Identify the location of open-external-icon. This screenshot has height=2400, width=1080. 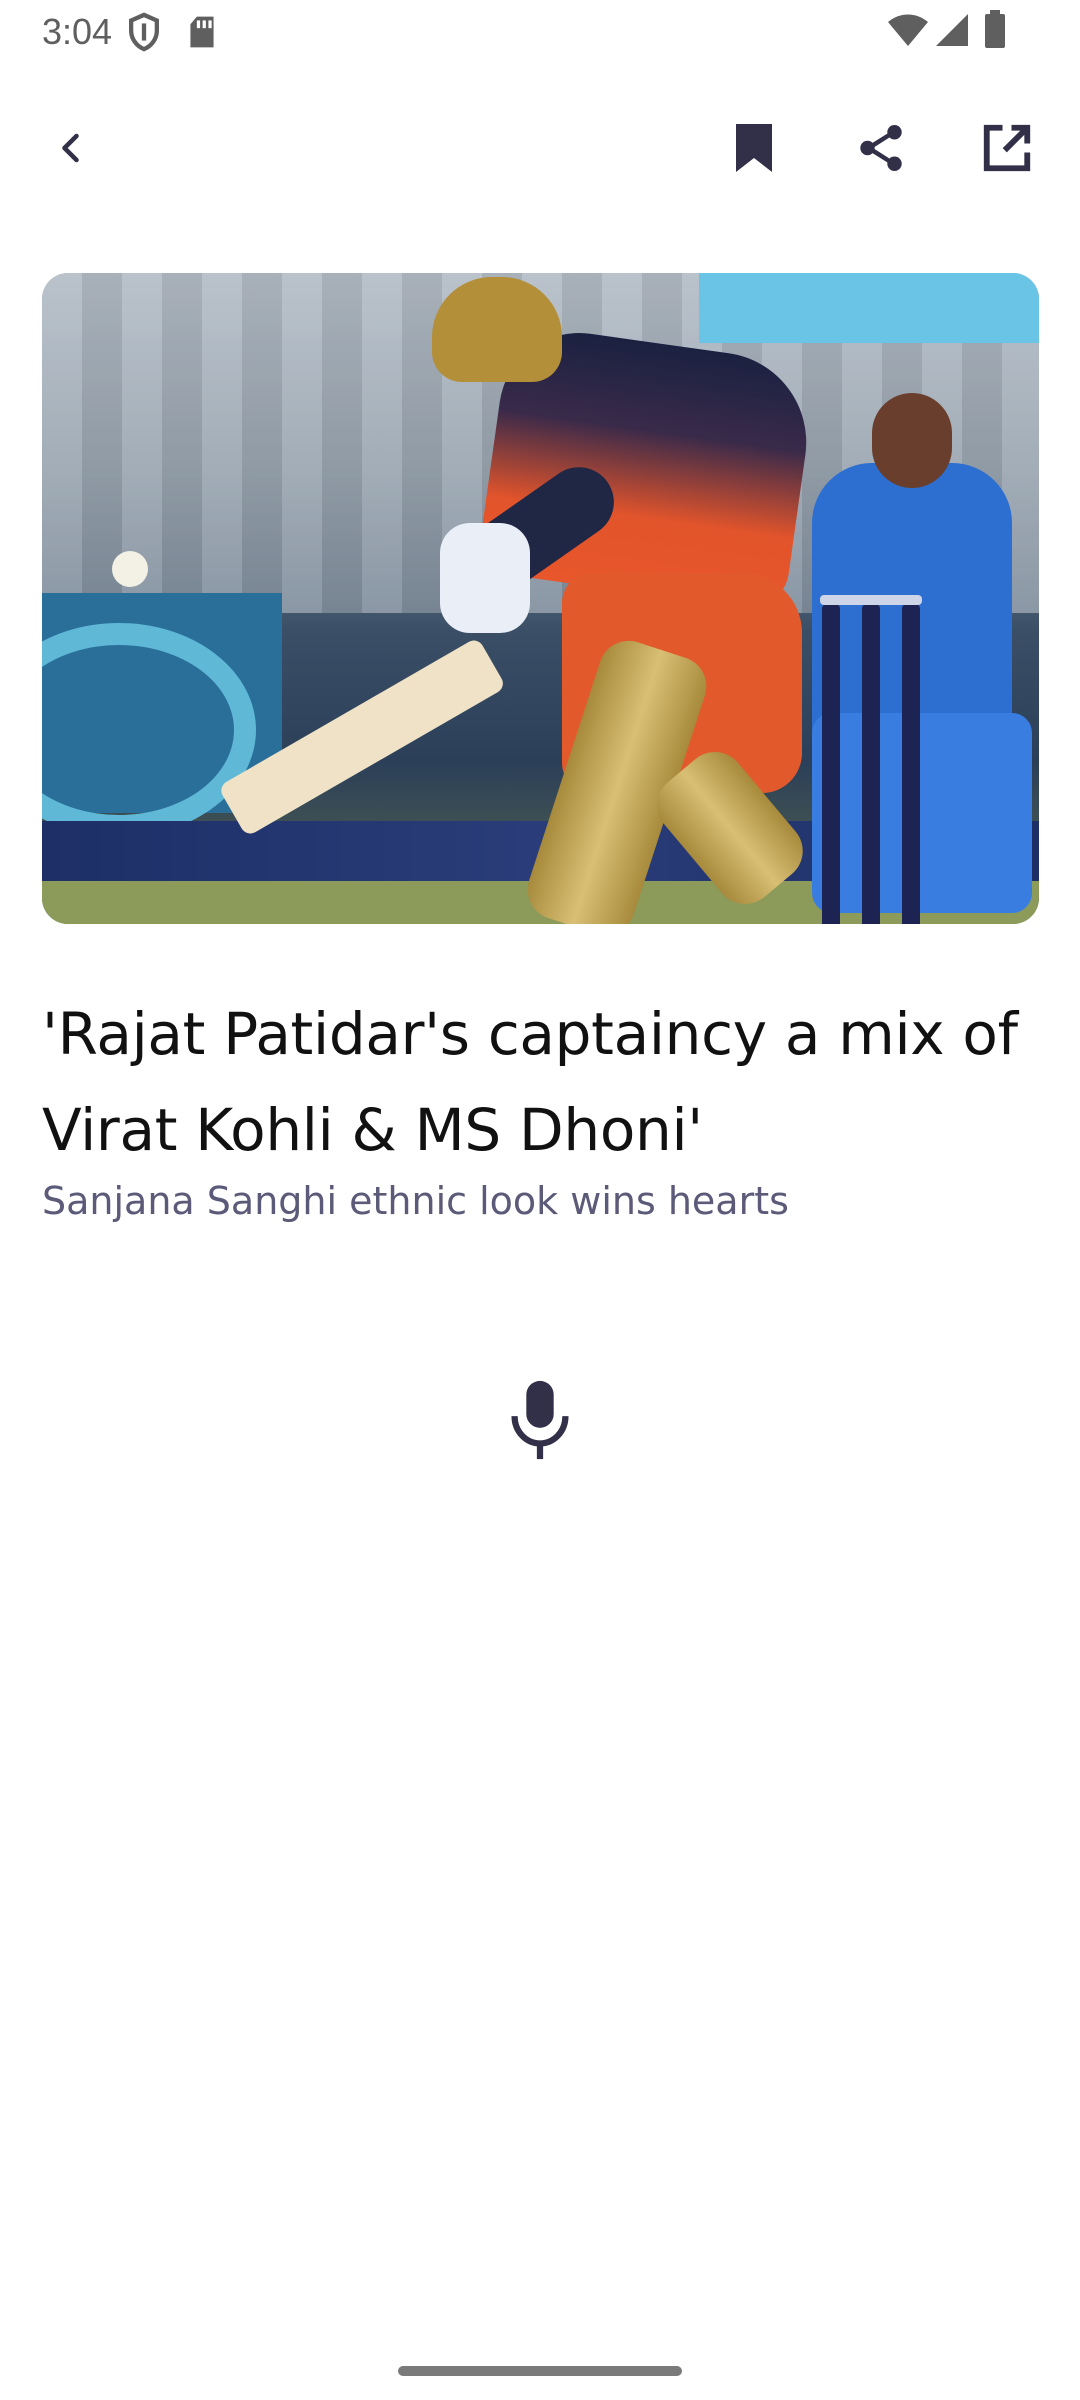
(1007, 148).